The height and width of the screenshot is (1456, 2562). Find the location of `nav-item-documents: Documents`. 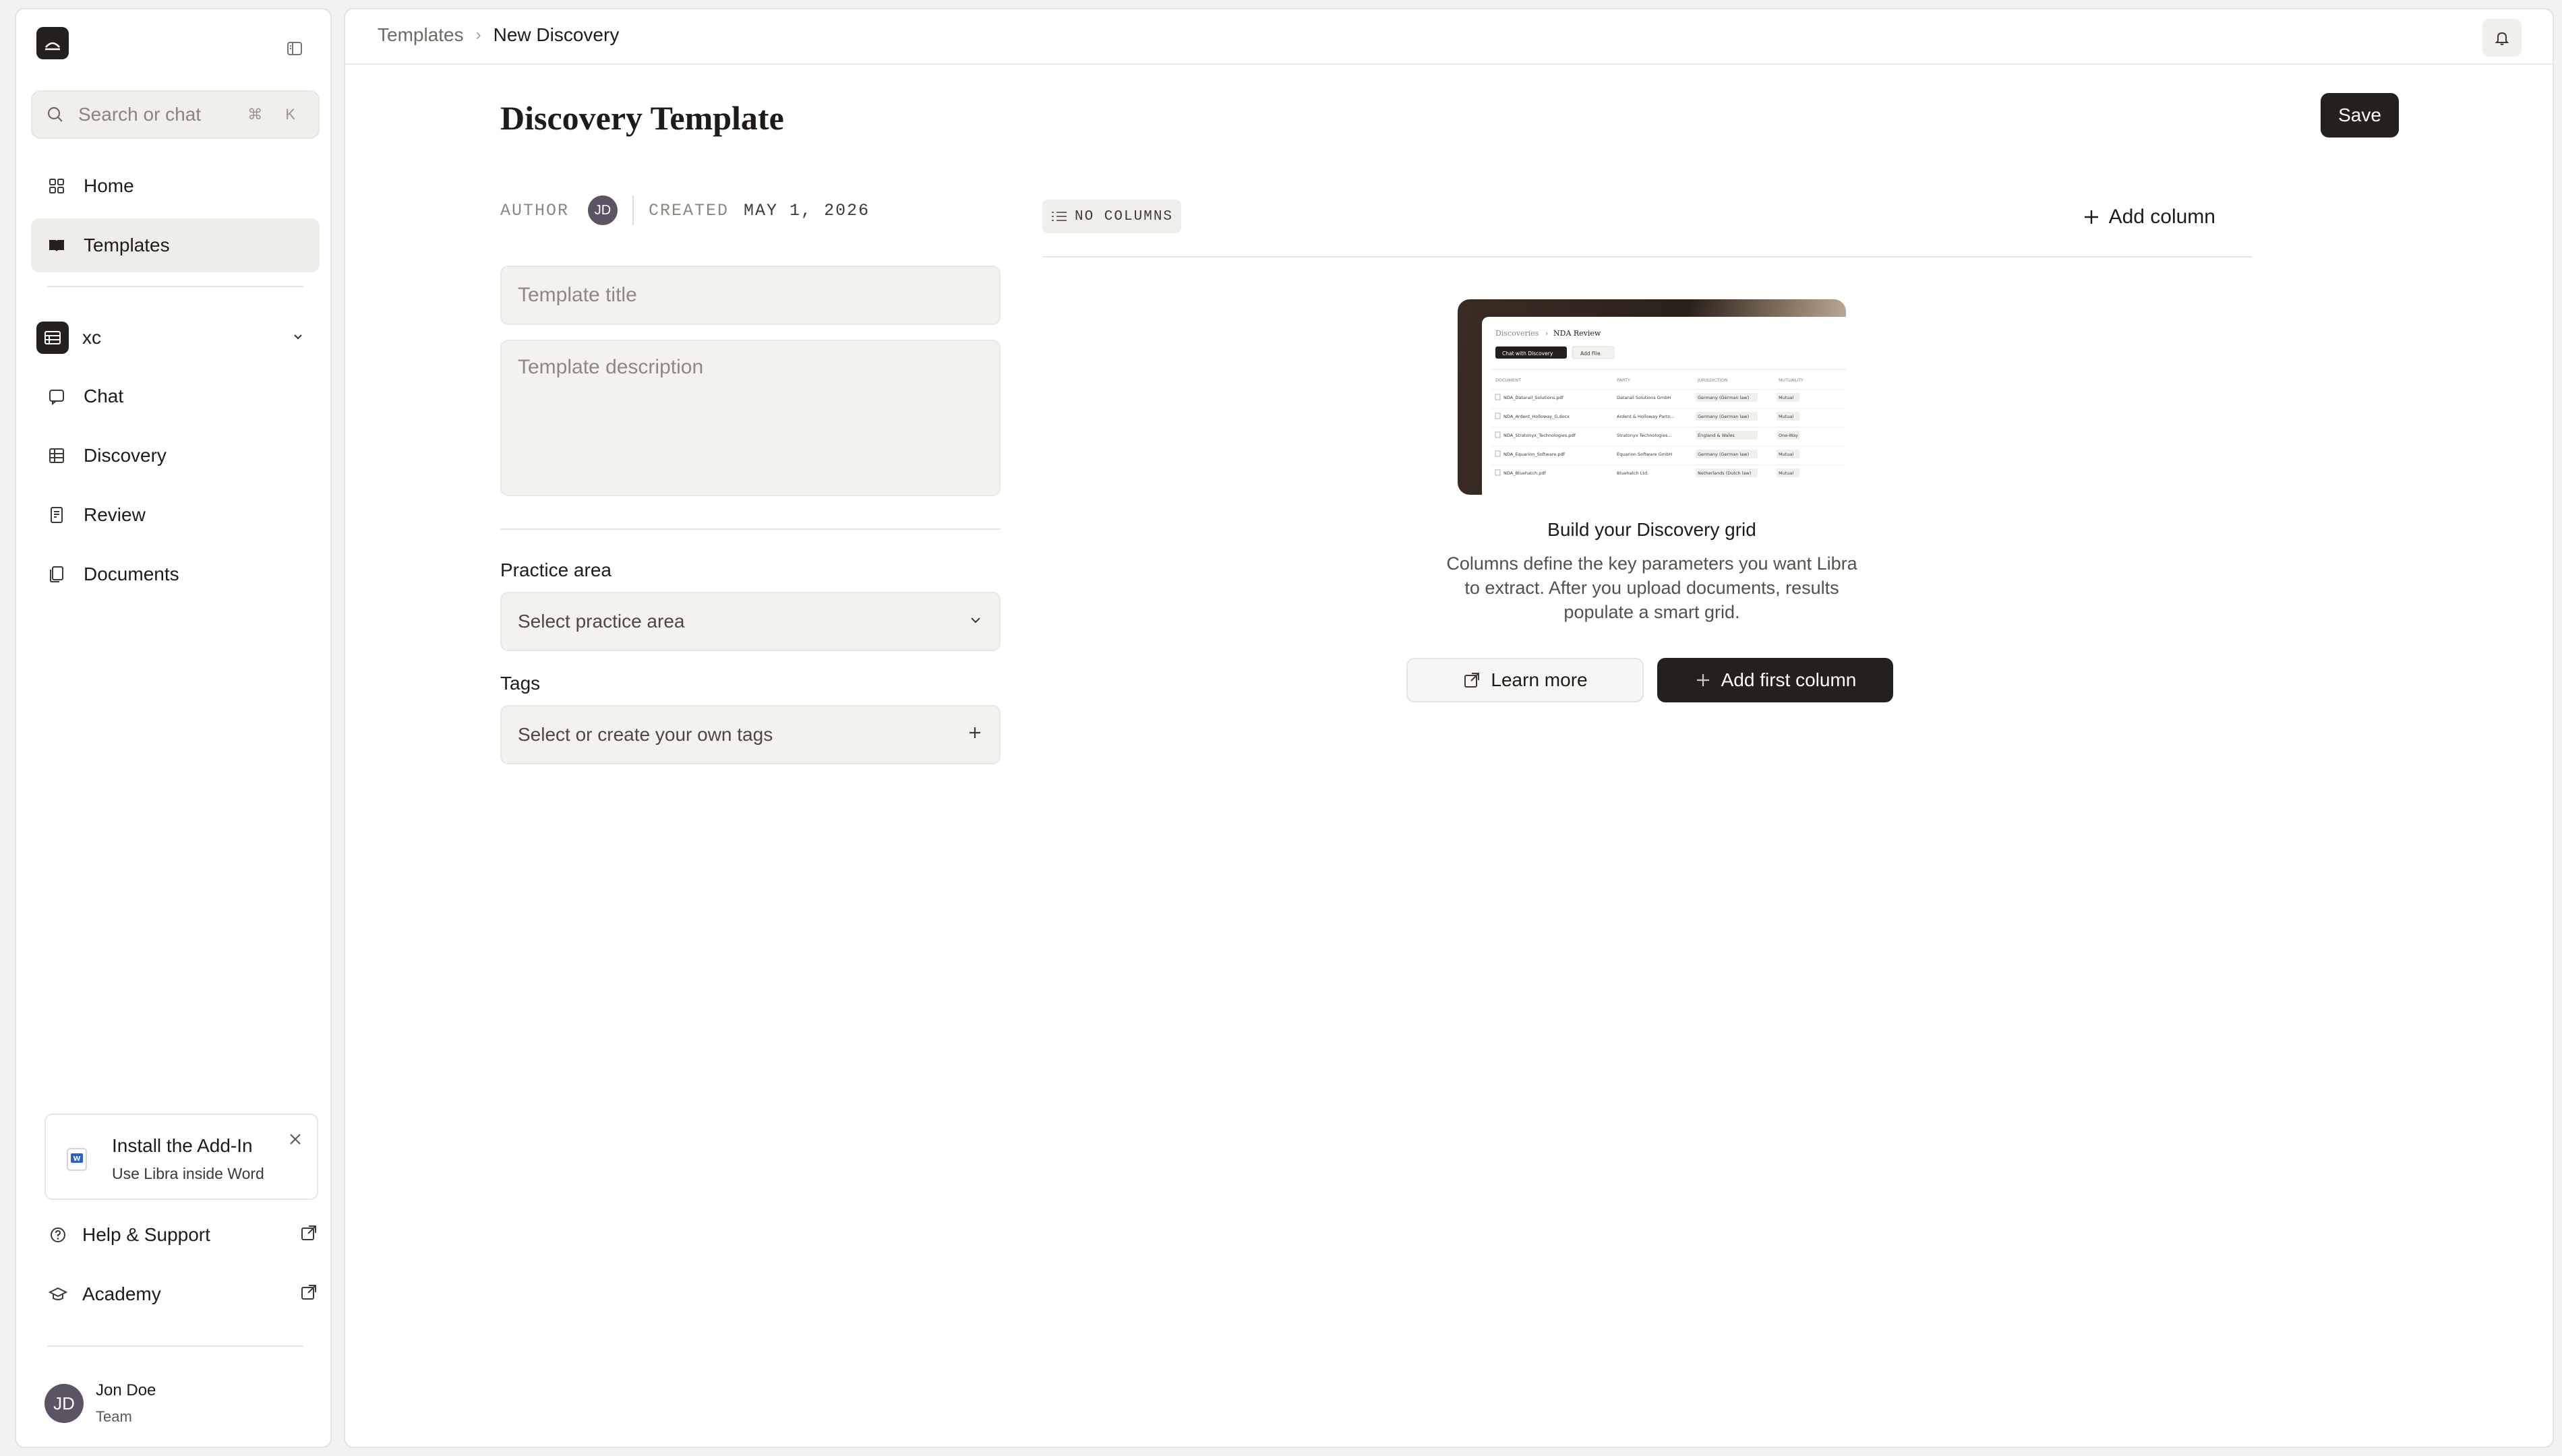

nav-item-documents: Documents is located at coordinates (176, 574).